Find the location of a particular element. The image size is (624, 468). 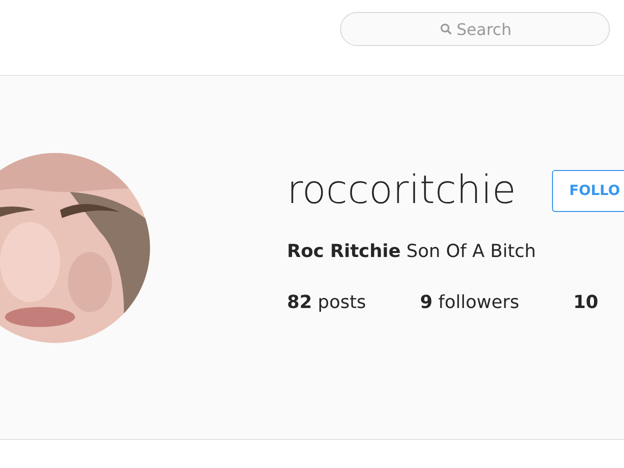

search-field: Search is located at coordinates (475, 29).